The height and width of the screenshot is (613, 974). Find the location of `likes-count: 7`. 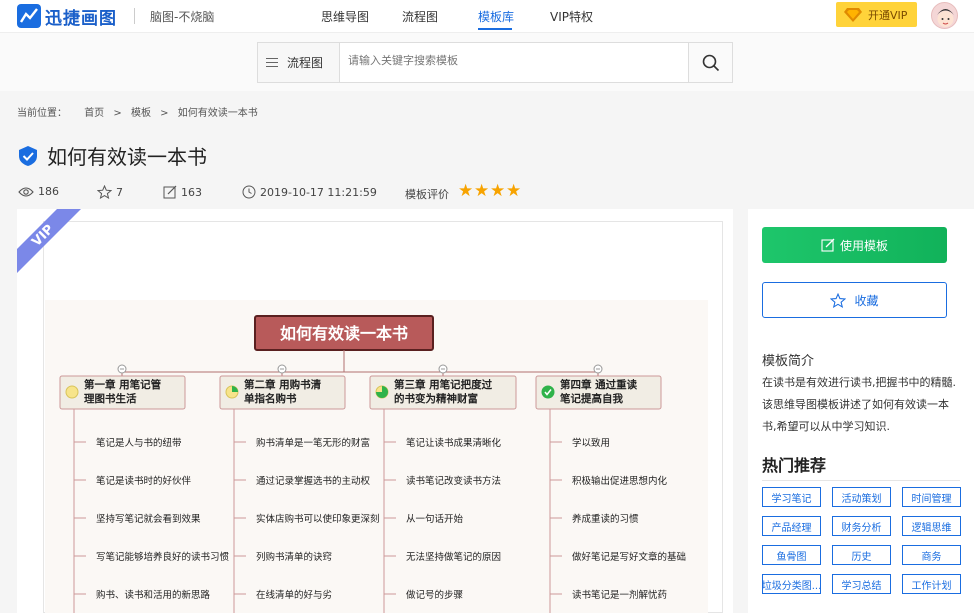

likes-count: 7 is located at coordinates (110, 192).